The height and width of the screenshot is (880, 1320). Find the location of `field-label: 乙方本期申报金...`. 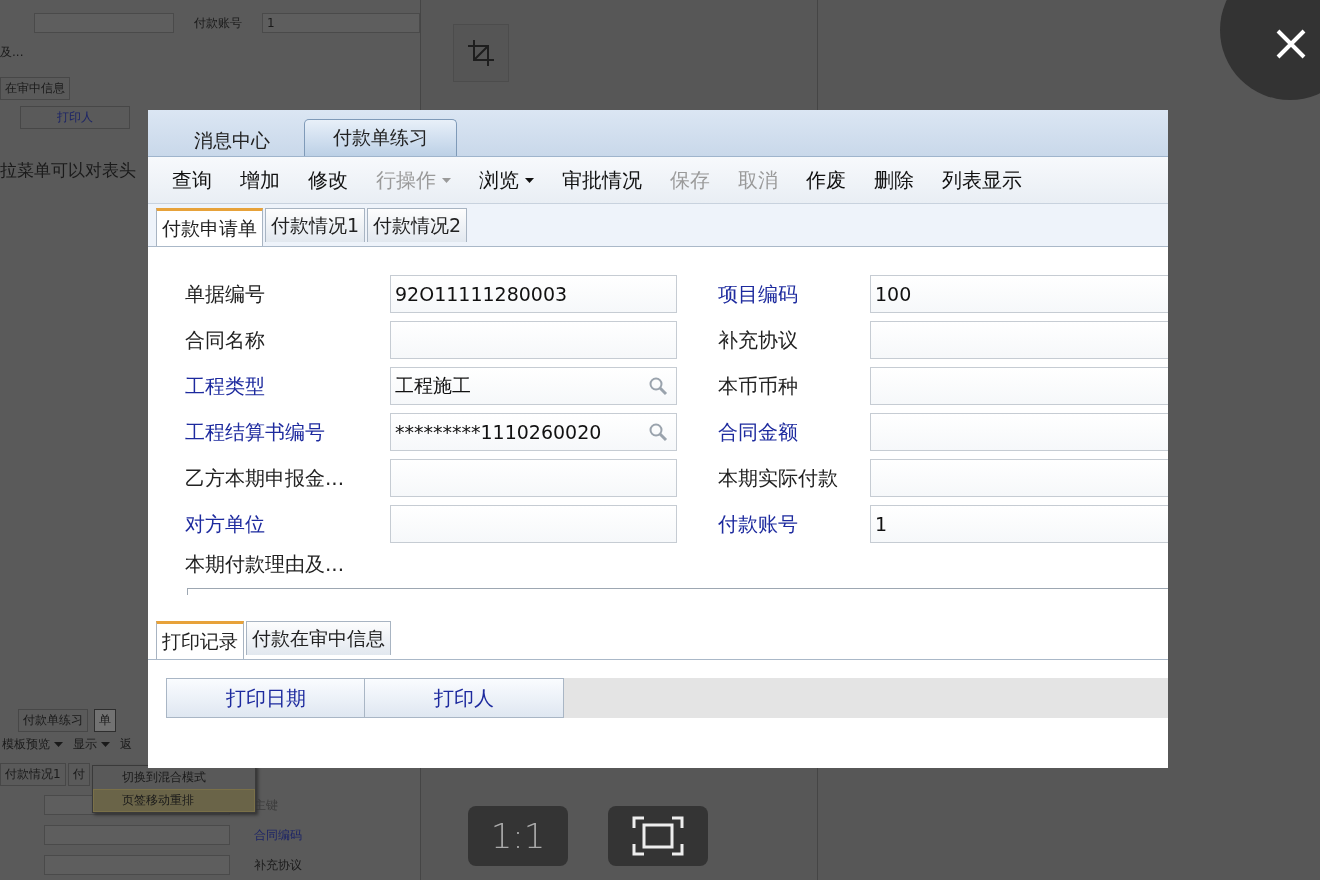

field-label: 乙方本期申报金... is located at coordinates (265, 478).